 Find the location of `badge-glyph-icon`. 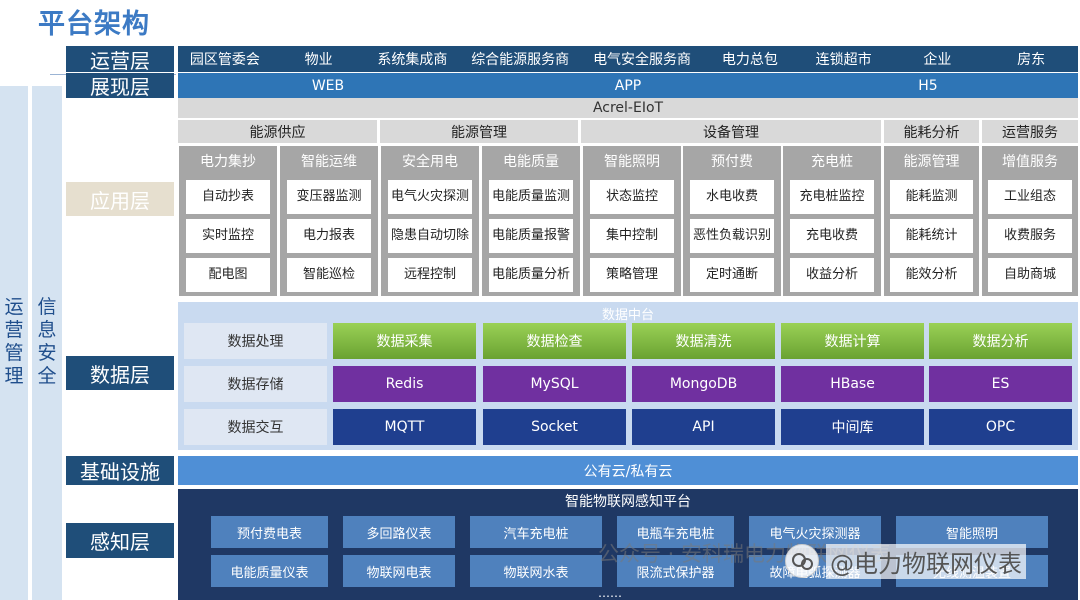

badge-glyph-icon is located at coordinates (802, 561).